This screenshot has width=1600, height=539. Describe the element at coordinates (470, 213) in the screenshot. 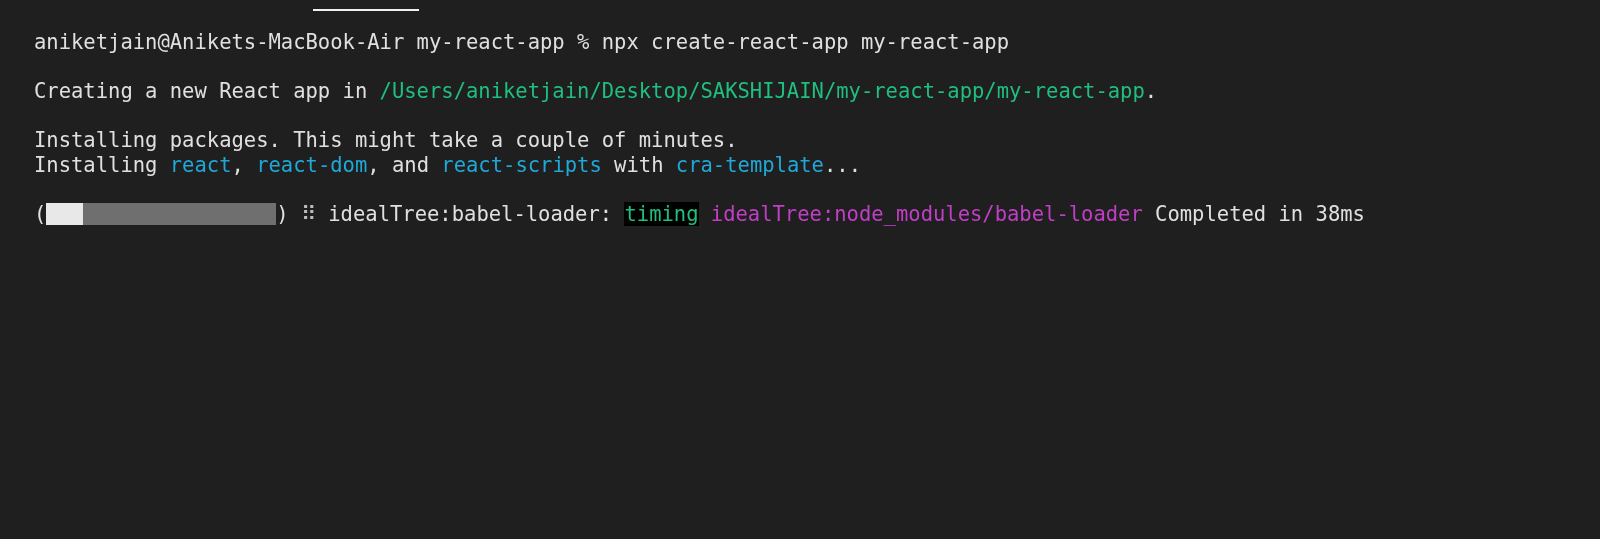

I see `terminal-text: idealTree:babel-loader:` at that location.